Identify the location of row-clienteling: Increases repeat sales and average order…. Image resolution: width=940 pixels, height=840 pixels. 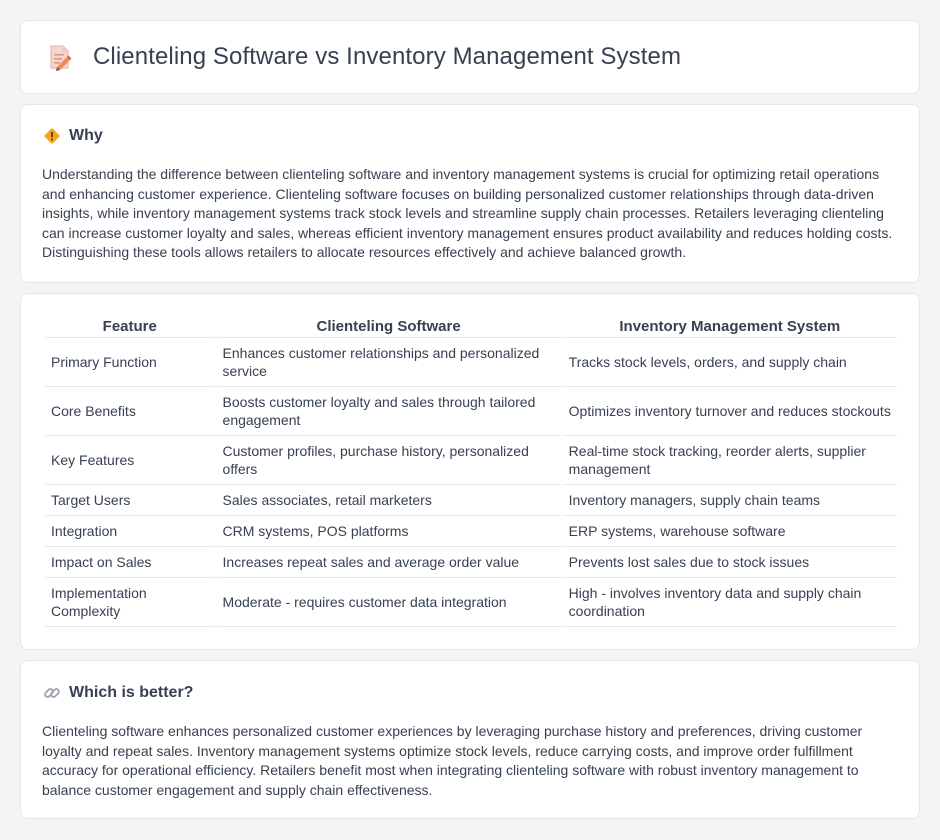
(388, 562).